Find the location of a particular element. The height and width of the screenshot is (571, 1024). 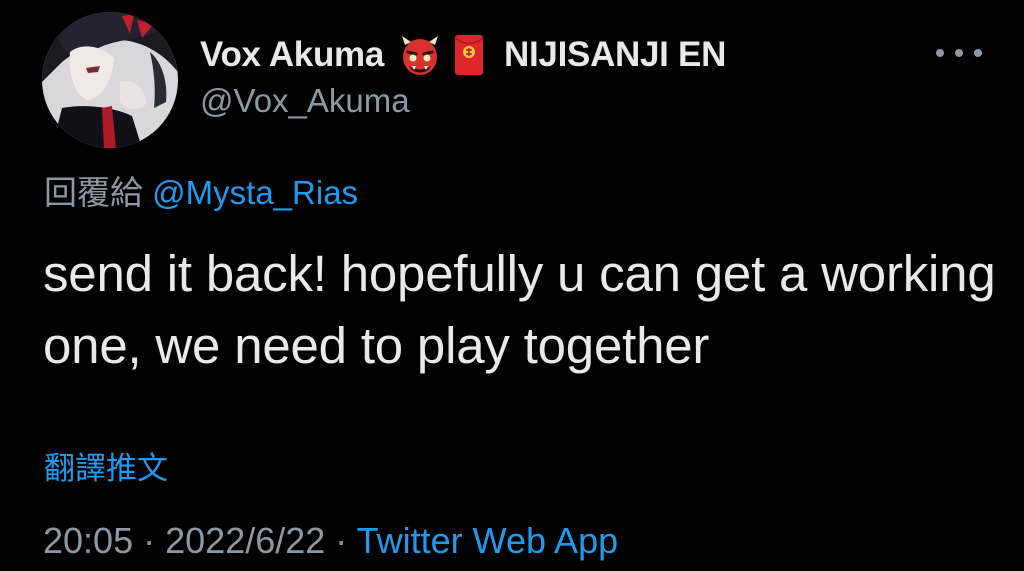

reply-context: 回覆給 @Mysta_Rias is located at coordinates (201, 190).